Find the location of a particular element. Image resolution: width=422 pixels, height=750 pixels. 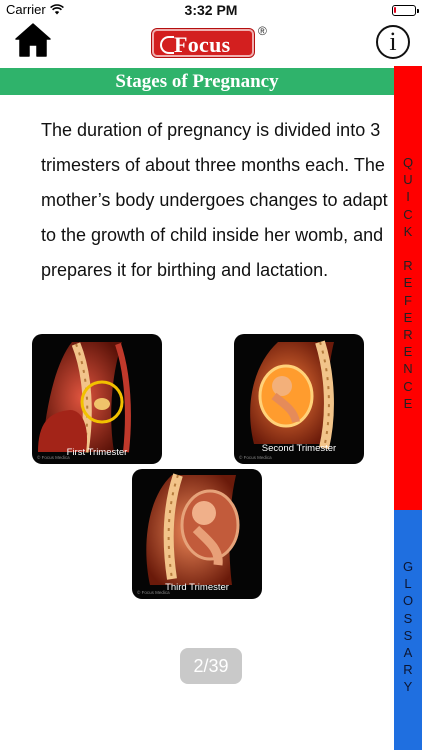

home-button is located at coordinates (33, 40).